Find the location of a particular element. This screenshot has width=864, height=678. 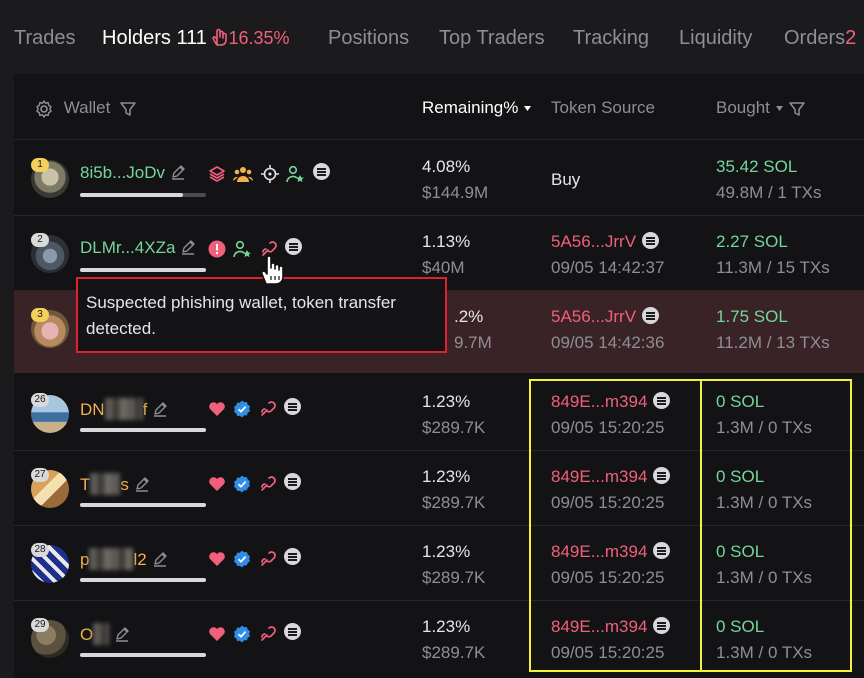

remaining-usd: 9.7M is located at coordinates (473, 342).